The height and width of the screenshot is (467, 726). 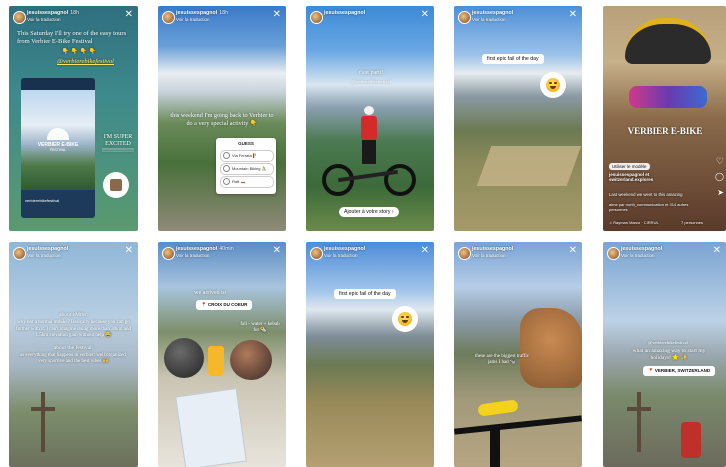 I want to click on share-icon: ➤, so click(x=720, y=192).